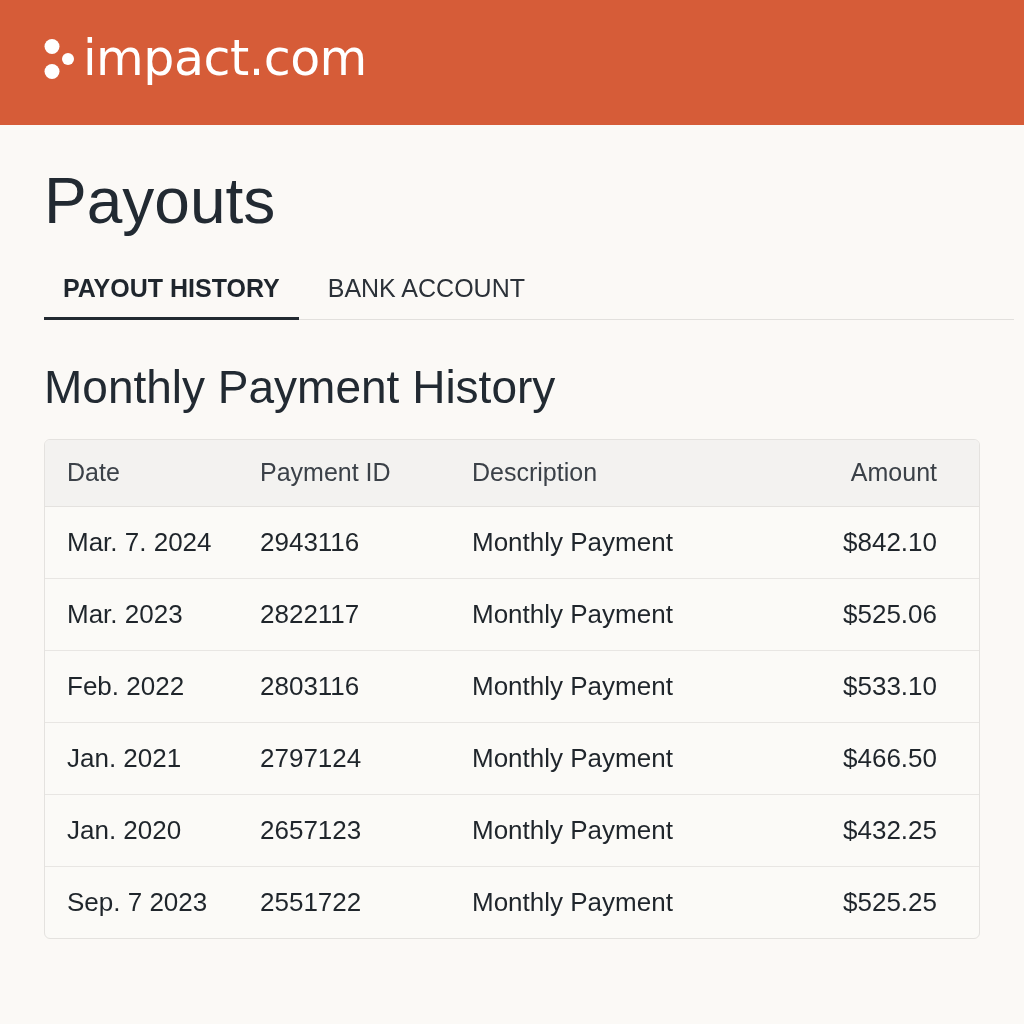 The width and height of the screenshot is (1024, 1024). Describe the element at coordinates (893, 473) in the screenshot. I see `column-header: Amount` at that location.